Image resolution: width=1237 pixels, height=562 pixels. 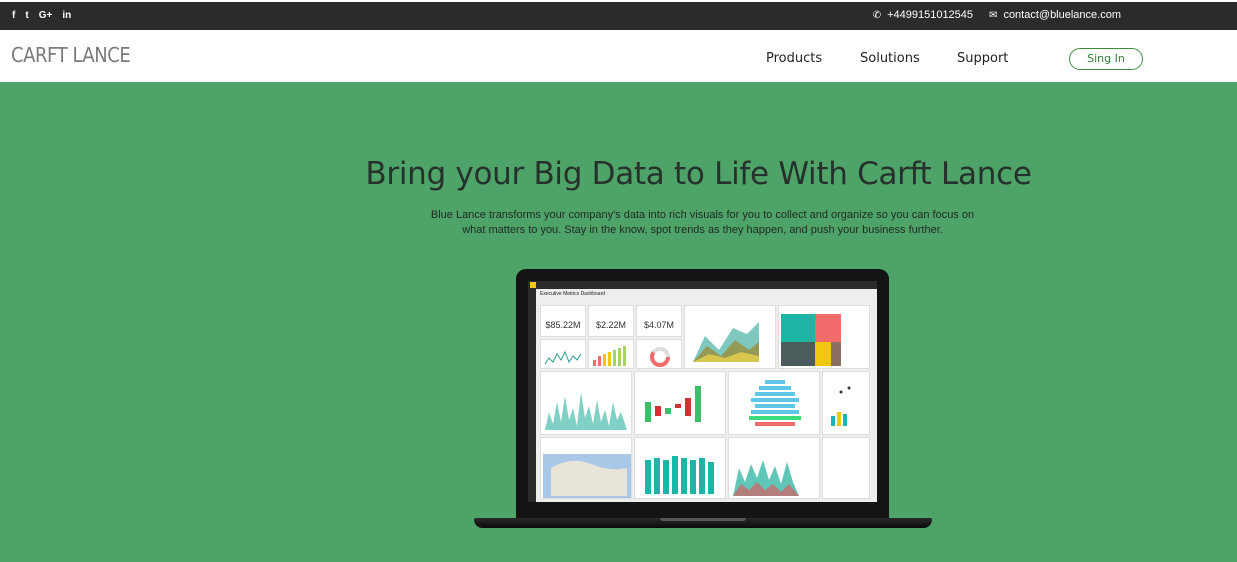 I want to click on table-tile, so click(x=846, y=468).